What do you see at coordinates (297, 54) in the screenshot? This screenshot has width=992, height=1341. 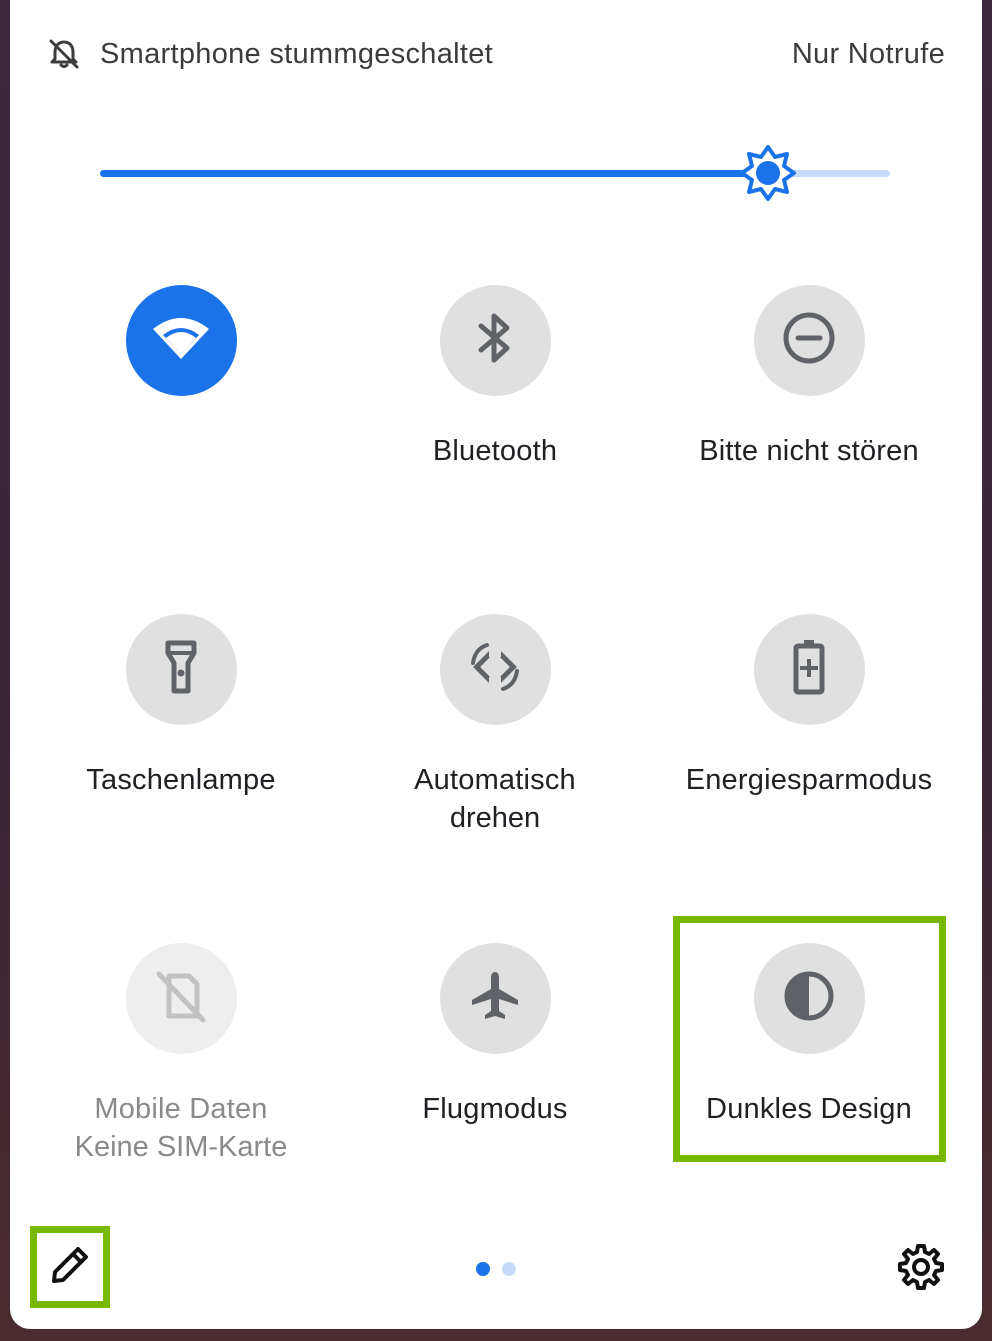 I see `mute-status-label: Smartphone stummgeschaltet` at bounding box center [297, 54].